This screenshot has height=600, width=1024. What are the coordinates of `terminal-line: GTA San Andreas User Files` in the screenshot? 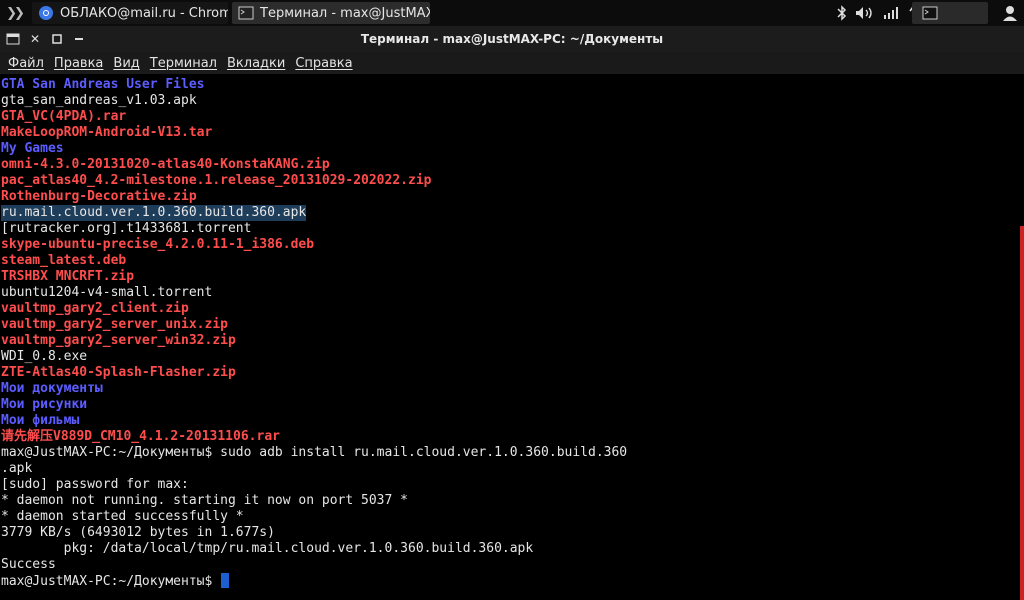 It's located at (510, 85).